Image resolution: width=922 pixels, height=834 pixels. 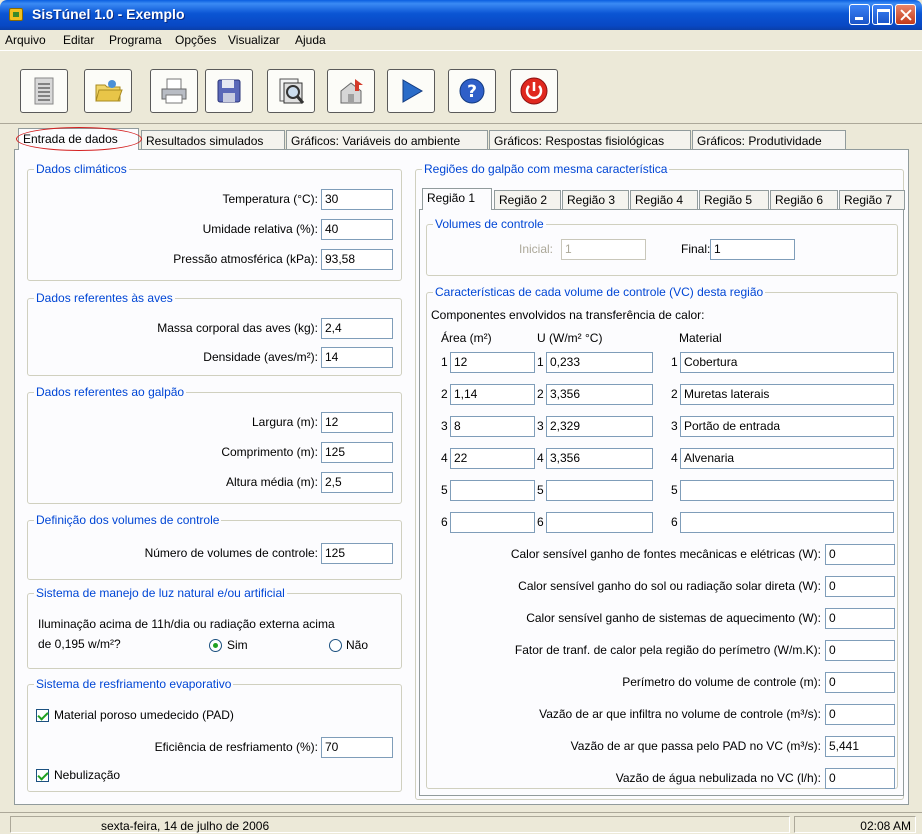 I want to click on material-input: Cobertura, so click(x=787, y=362).